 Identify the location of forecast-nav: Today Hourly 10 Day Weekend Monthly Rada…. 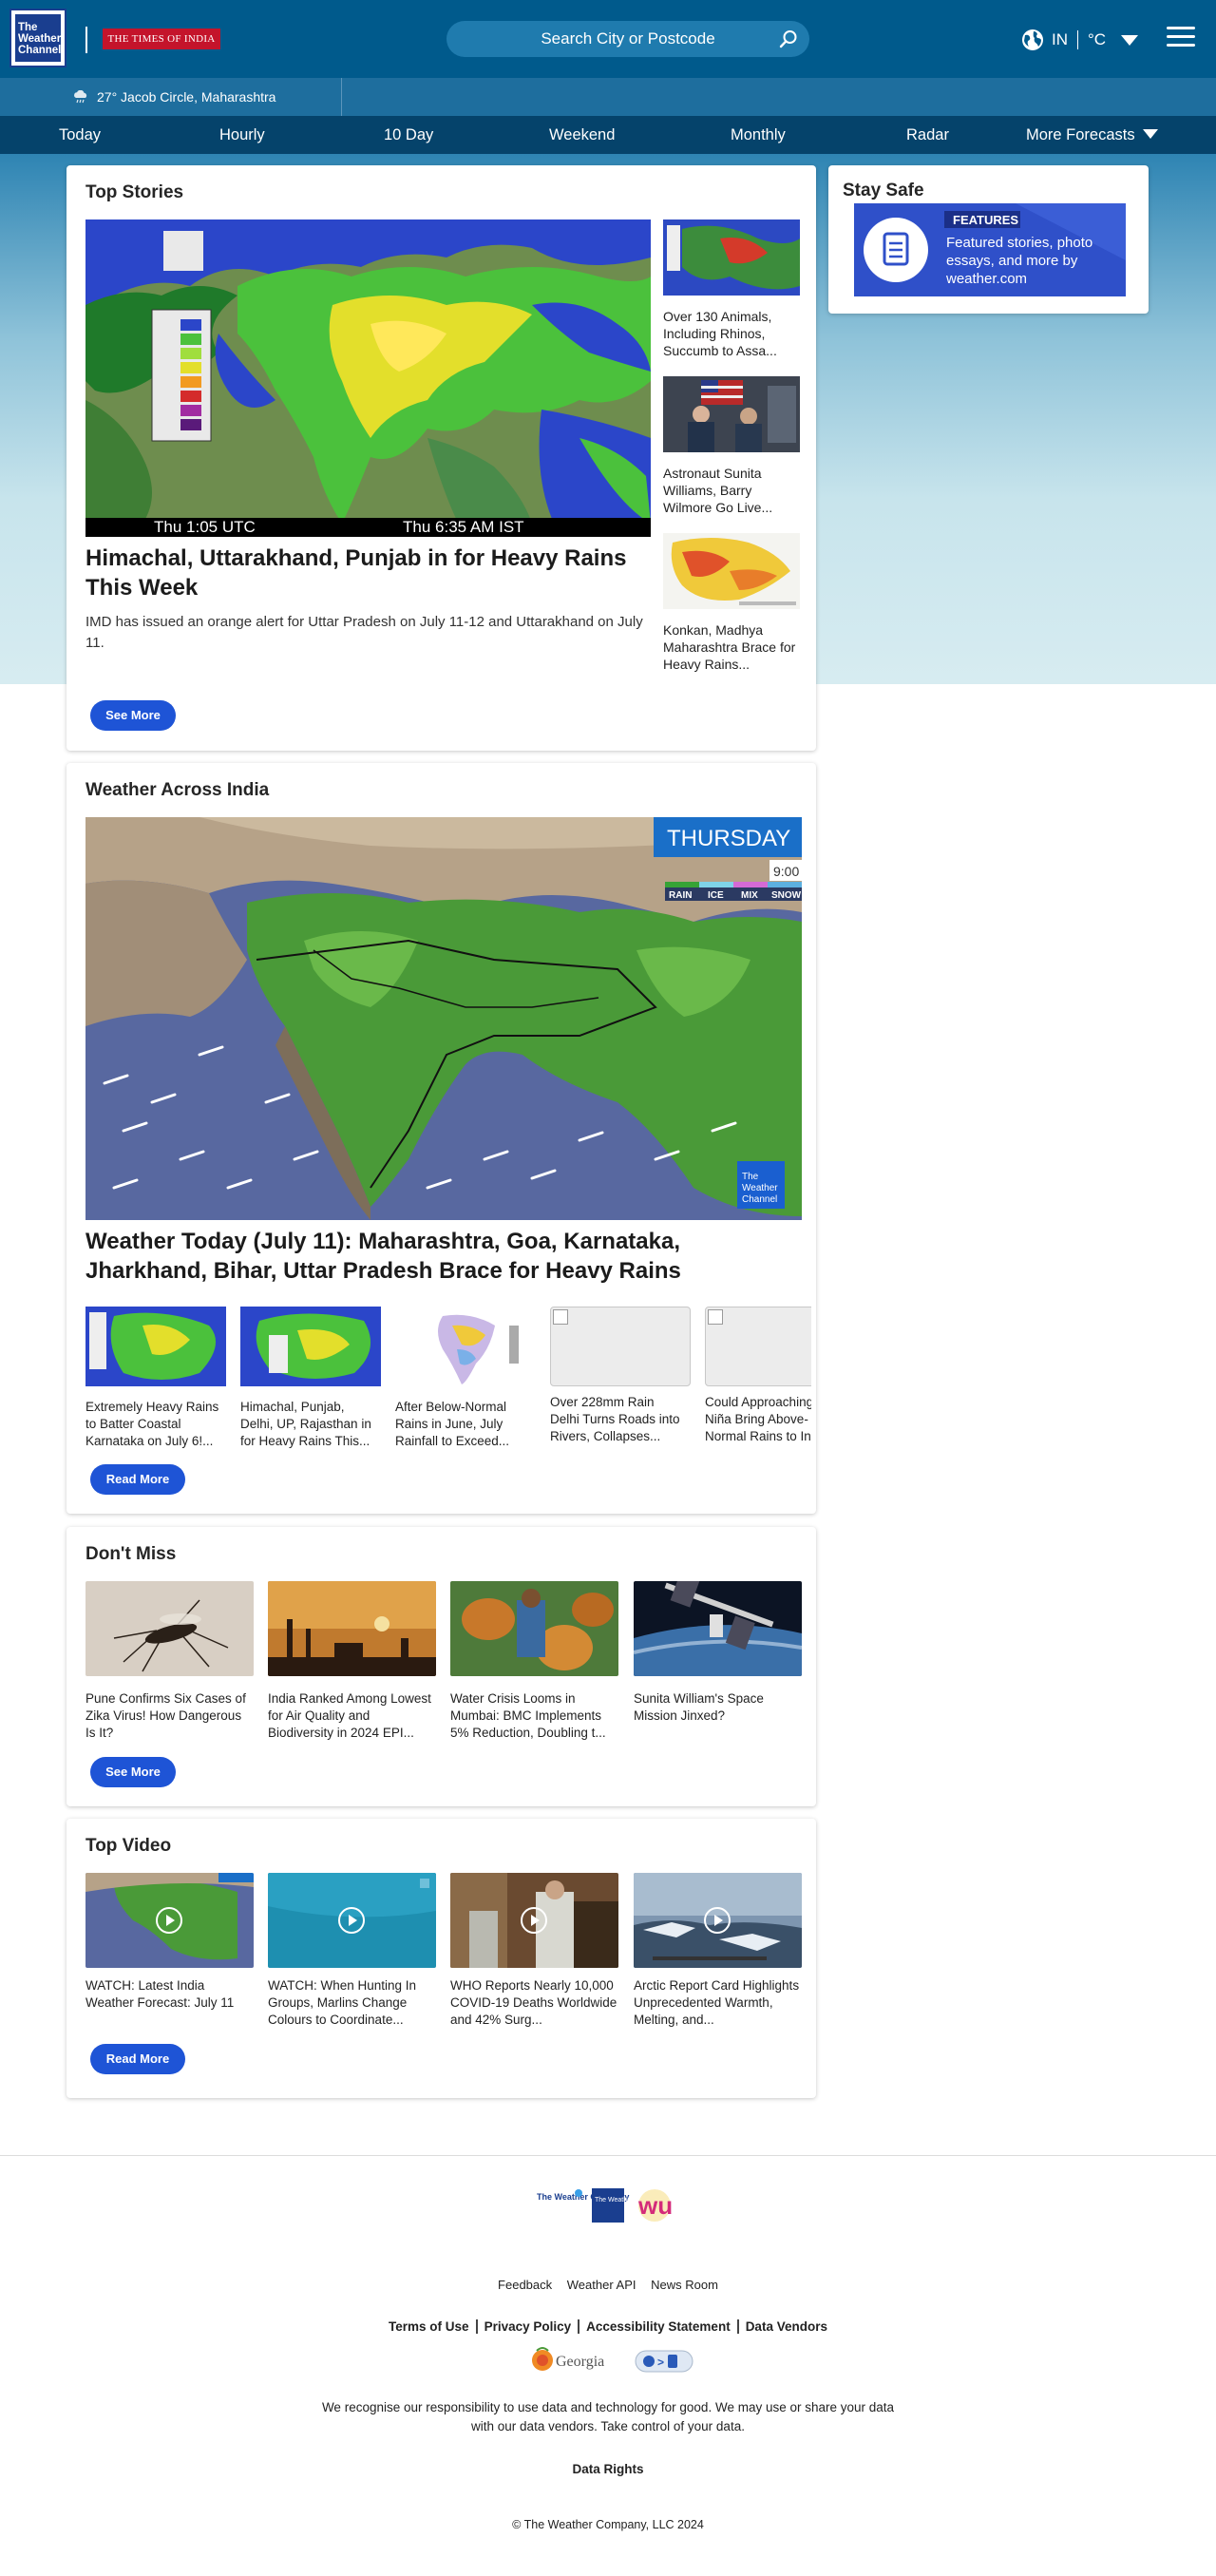
(608, 135).